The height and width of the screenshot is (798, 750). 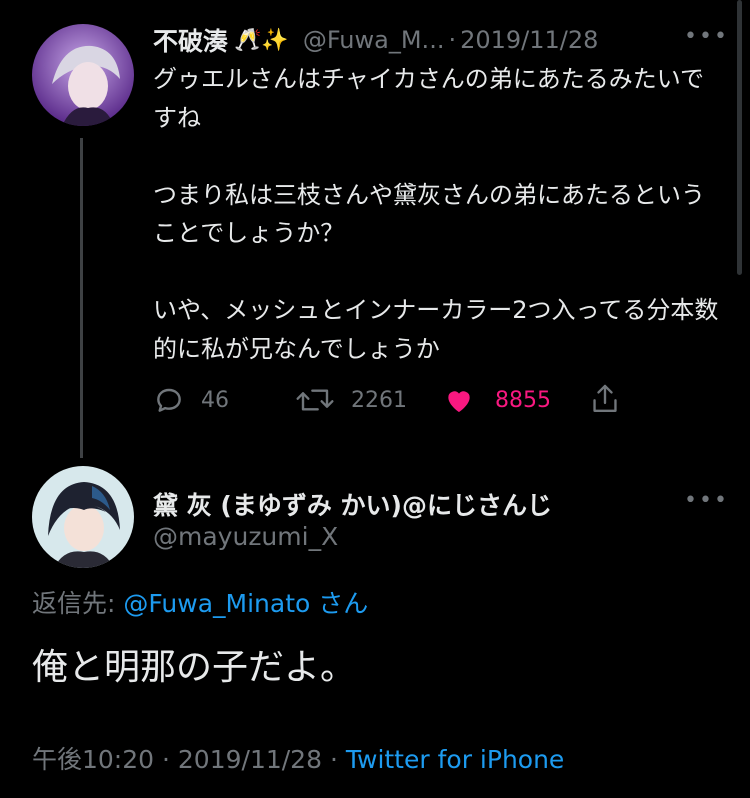 What do you see at coordinates (459, 401) in the screenshot?
I see `heart-icon` at bounding box center [459, 401].